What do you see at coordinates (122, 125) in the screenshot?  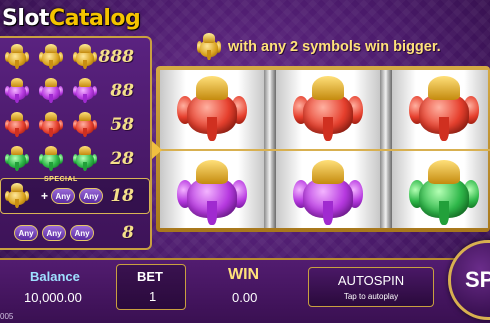 I see `payout-value: 58` at bounding box center [122, 125].